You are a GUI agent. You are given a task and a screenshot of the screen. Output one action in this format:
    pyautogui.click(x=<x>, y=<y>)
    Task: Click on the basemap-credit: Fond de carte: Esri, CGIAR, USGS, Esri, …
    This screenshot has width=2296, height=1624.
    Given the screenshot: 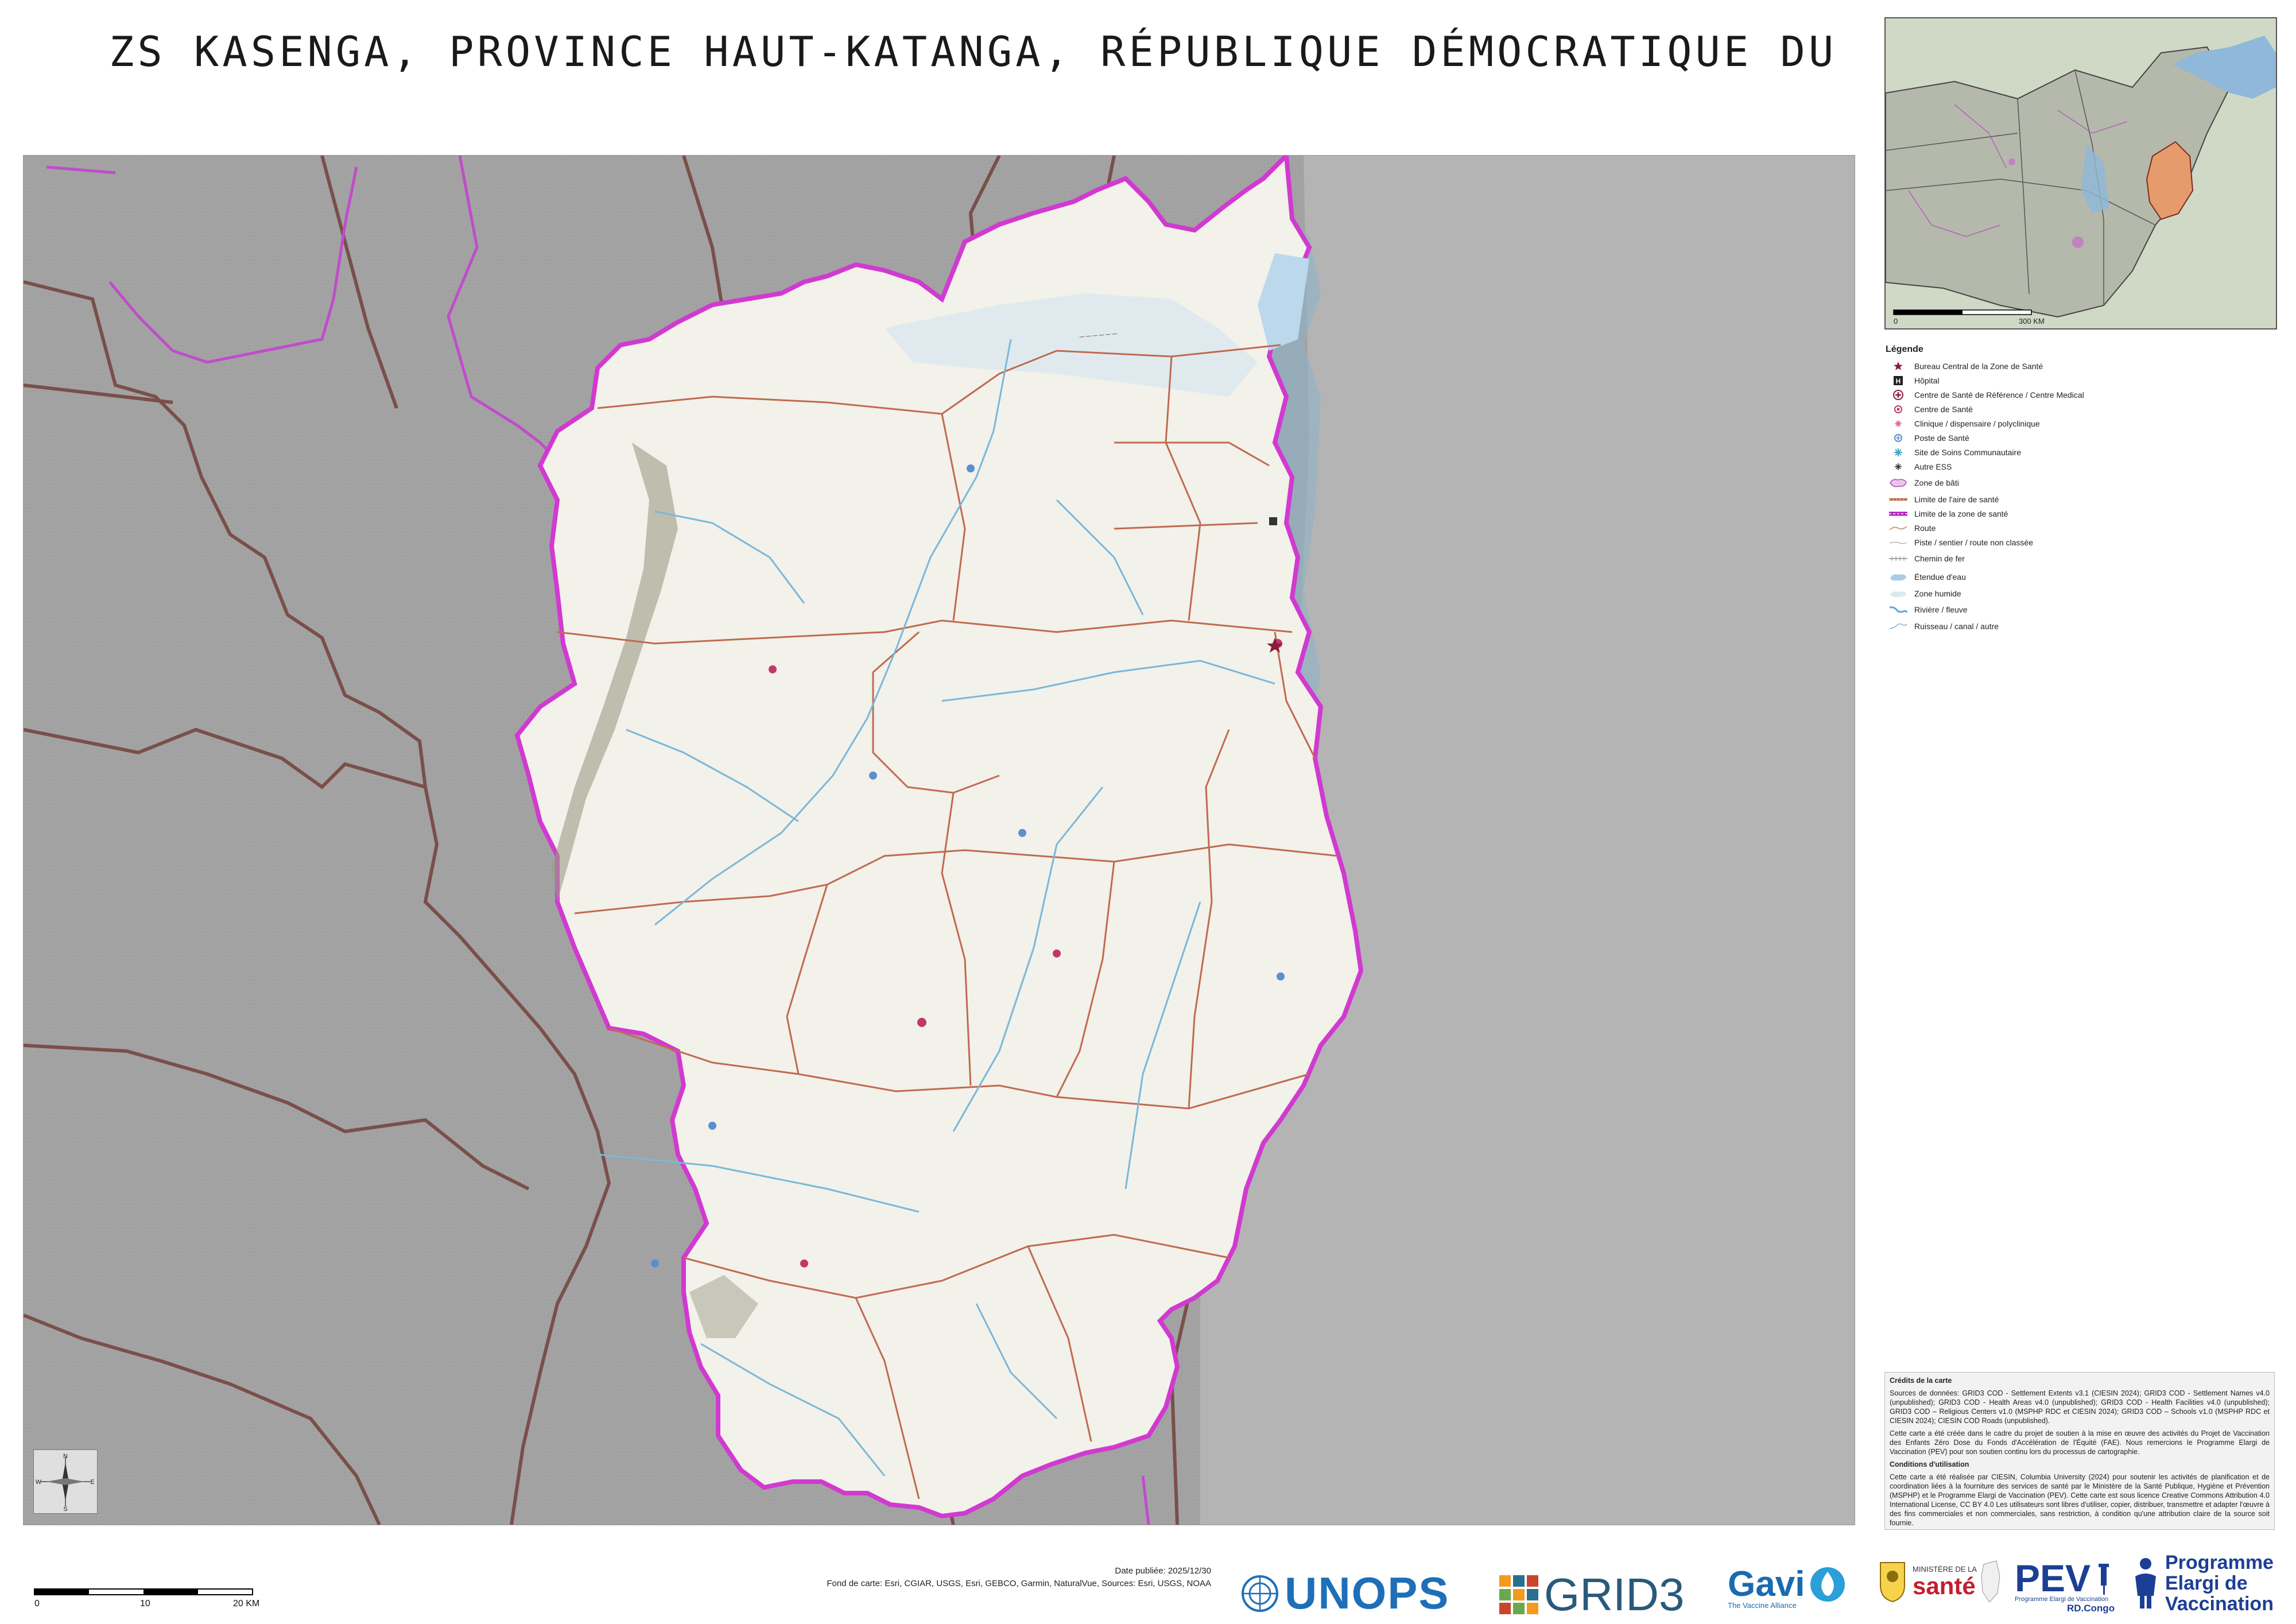 What is the action you would take?
    pyautogui.click(x=1019, y=1583)
    